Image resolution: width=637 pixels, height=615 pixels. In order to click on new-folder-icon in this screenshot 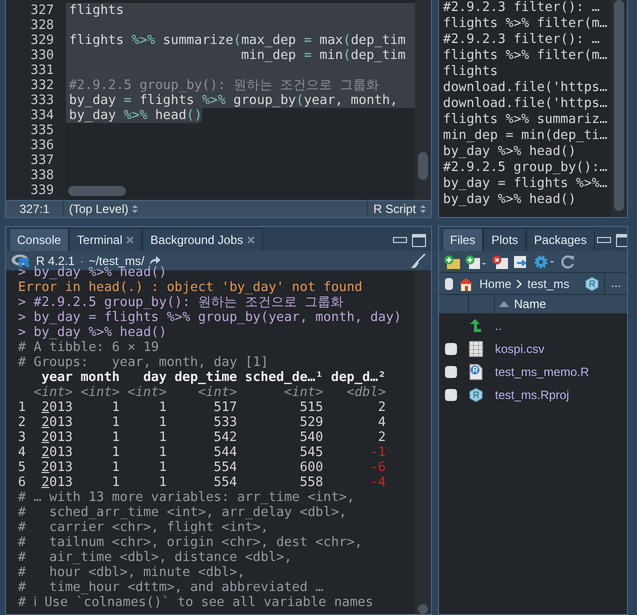, I will do `click(452, 261)`.